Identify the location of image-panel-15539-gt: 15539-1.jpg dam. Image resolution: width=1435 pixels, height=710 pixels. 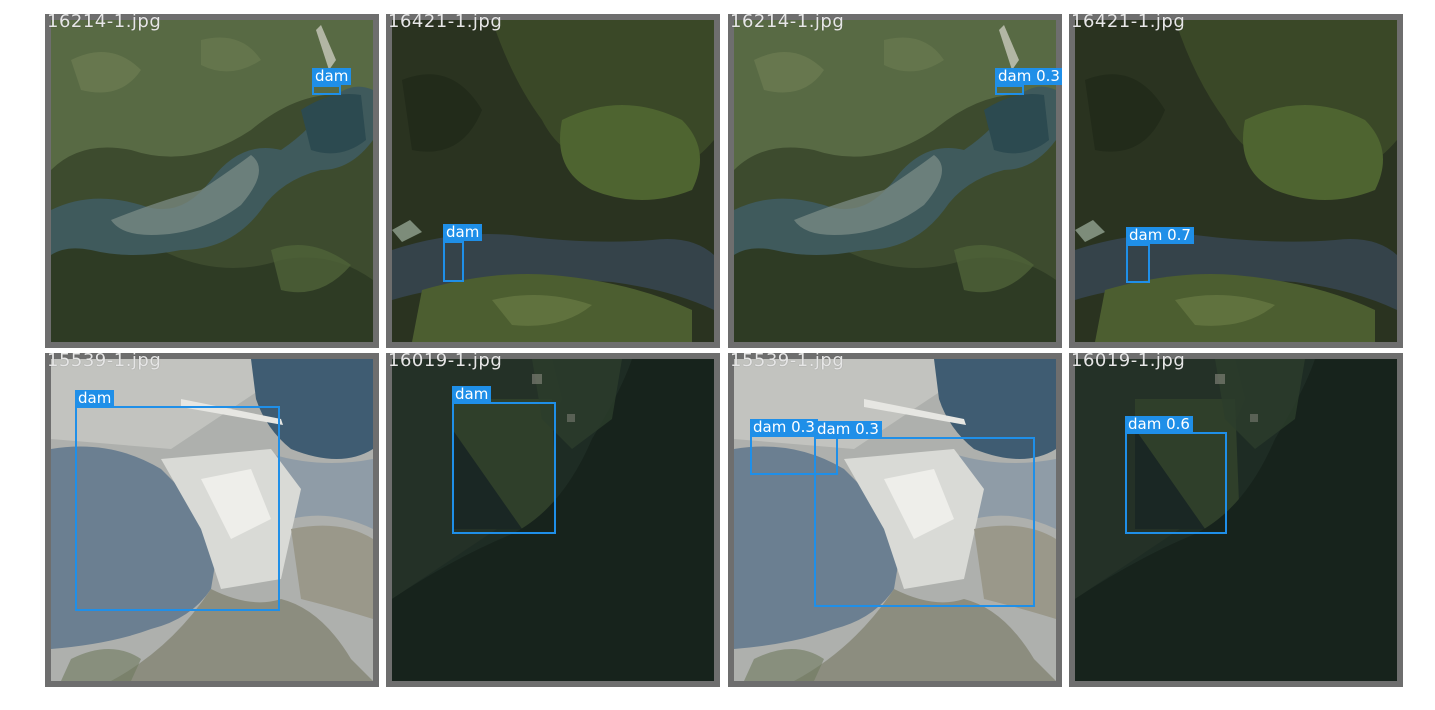
(212, 520).